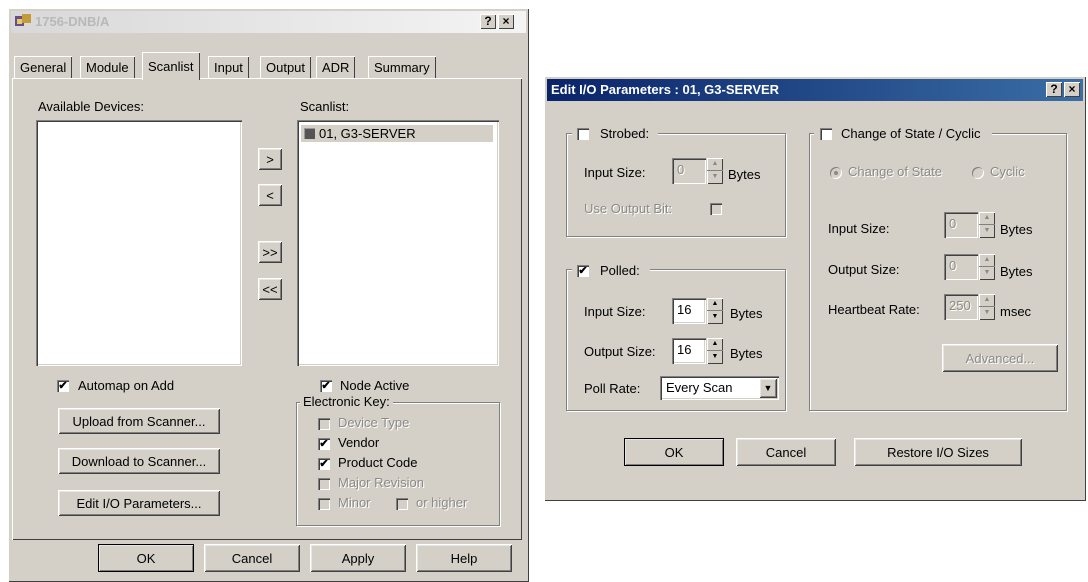 The image size is (1088, 582). I want to click on ok-button: OK, so click(146, 558).